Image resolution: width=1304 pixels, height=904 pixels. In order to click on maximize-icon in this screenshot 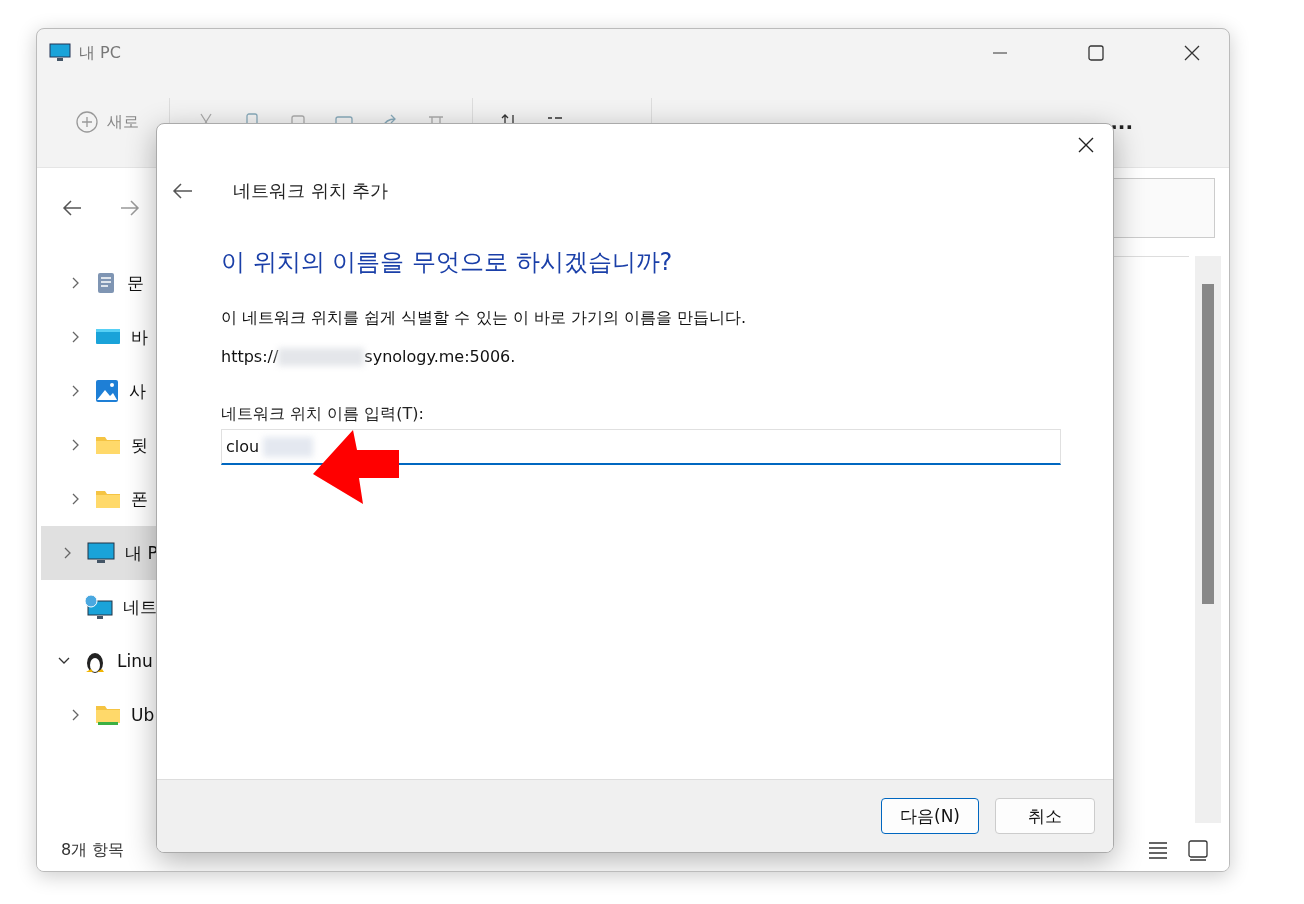, I will do `click(1096, 53)`.